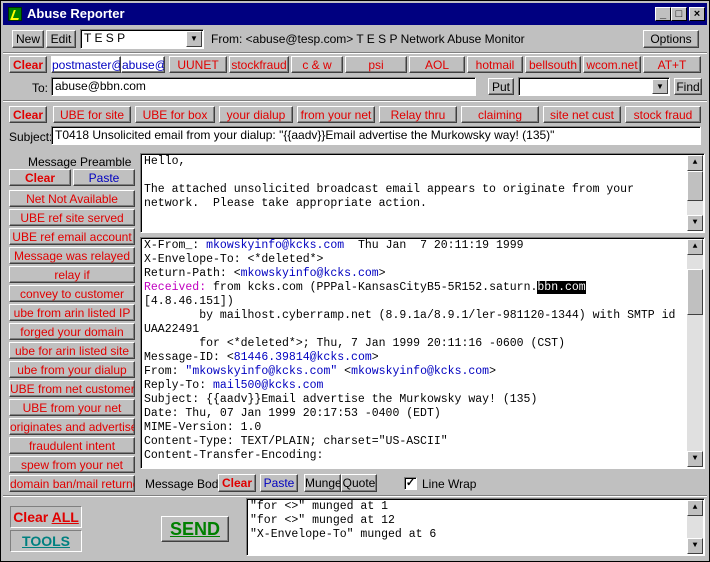  I want to click on recipient-aol-button: AOL, so click(437, 64).